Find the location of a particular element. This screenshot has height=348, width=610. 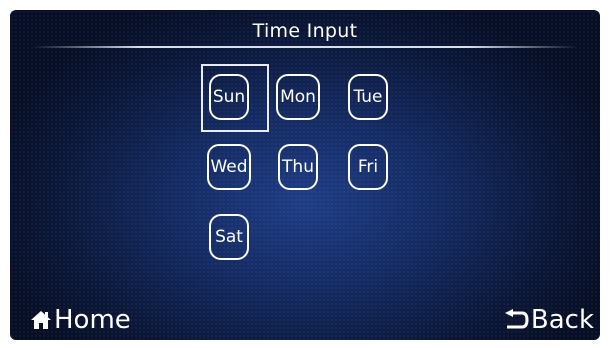

back-button: Back is located at coordinates (548, 320).